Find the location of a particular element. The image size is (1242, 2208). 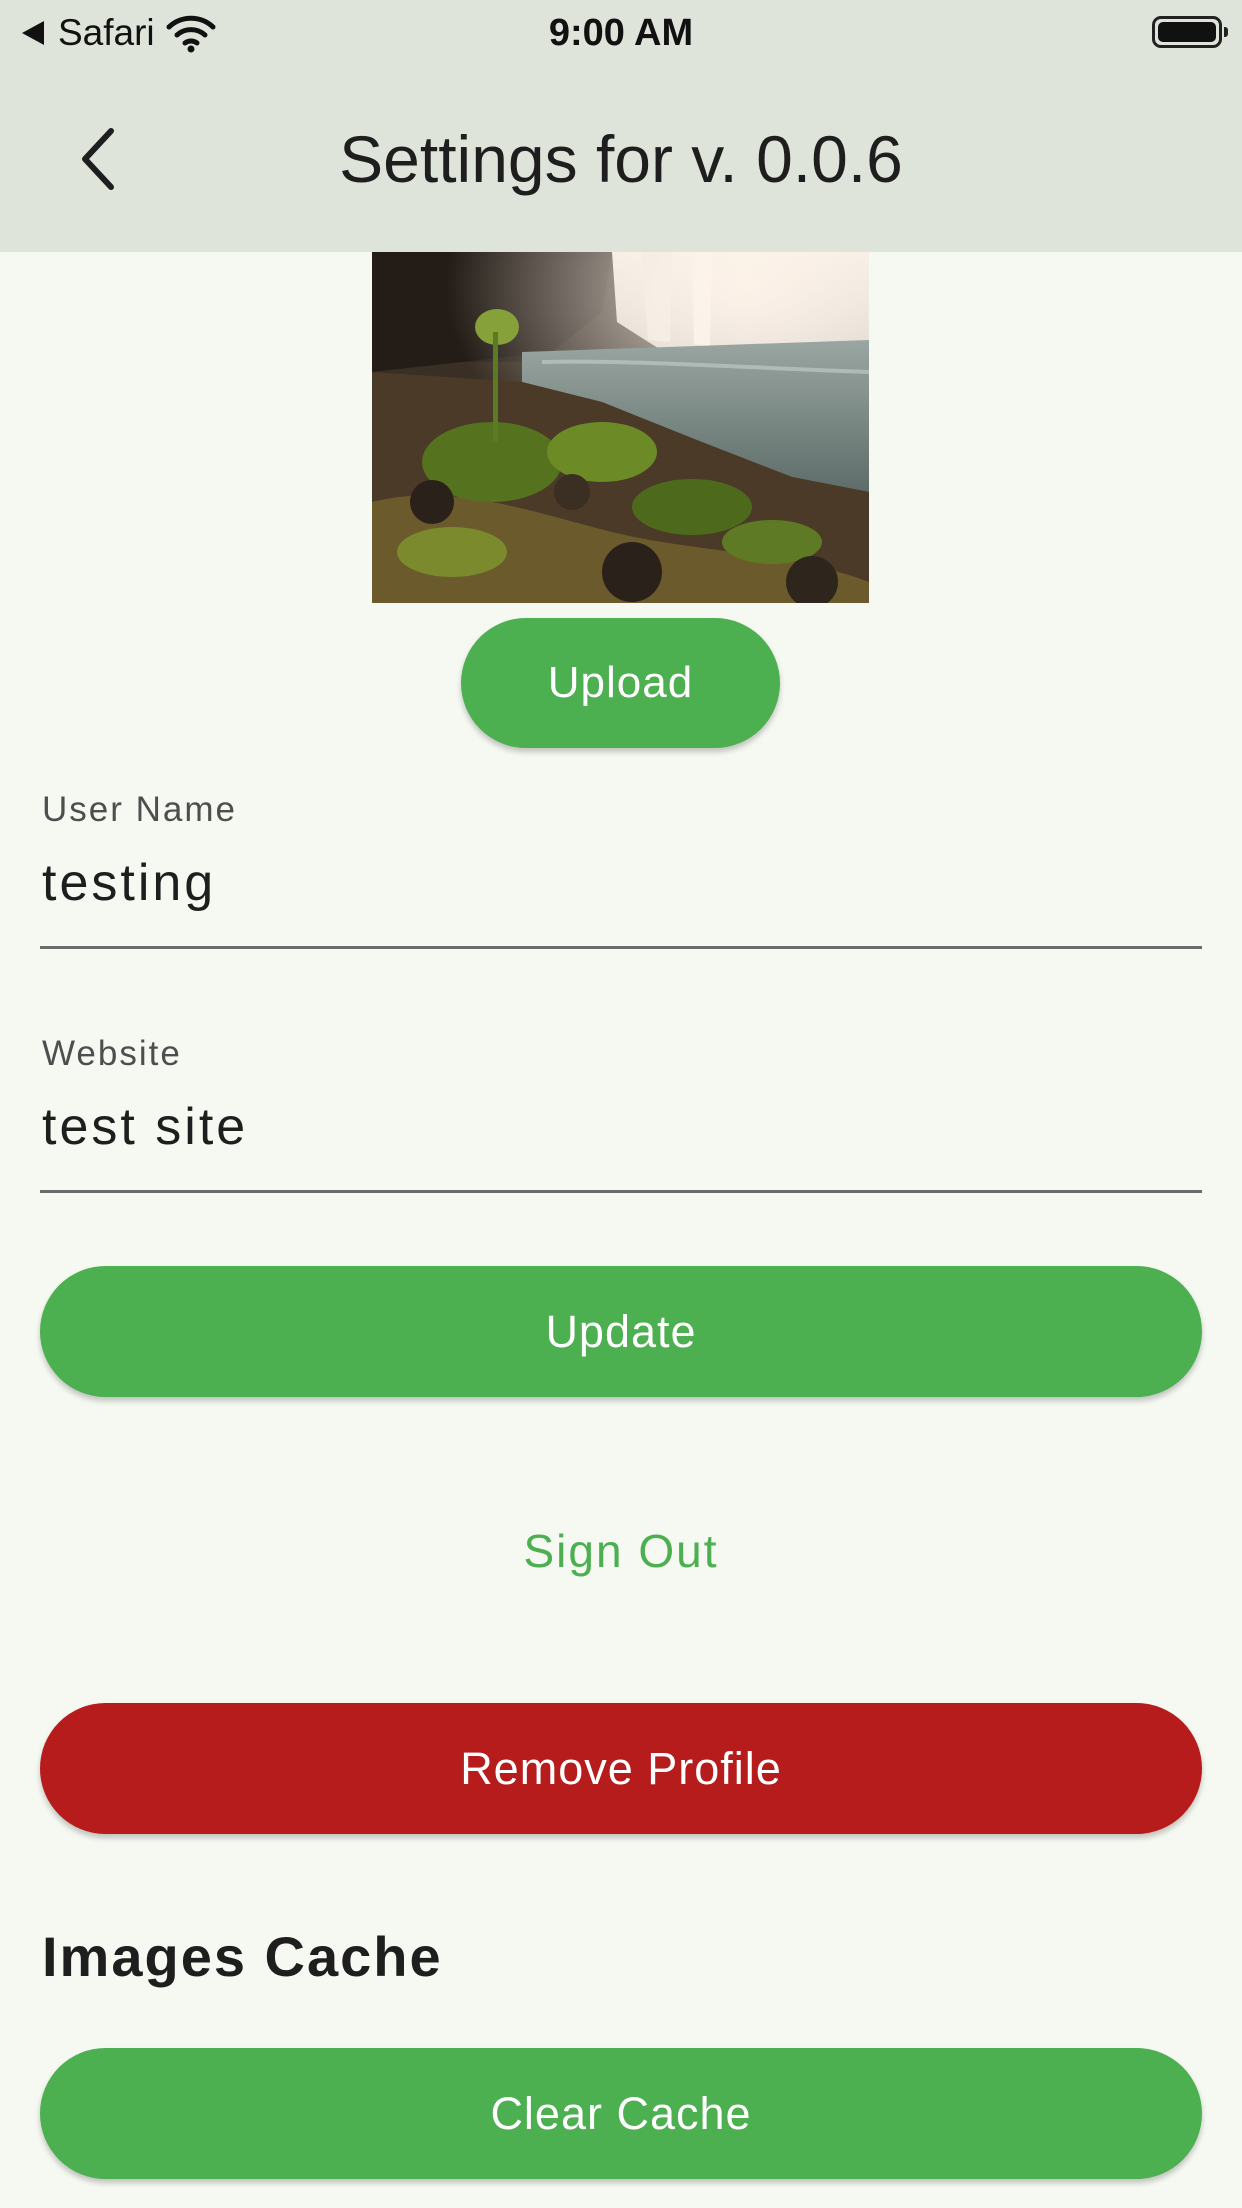

back-button is located at coordinates (97, 159).